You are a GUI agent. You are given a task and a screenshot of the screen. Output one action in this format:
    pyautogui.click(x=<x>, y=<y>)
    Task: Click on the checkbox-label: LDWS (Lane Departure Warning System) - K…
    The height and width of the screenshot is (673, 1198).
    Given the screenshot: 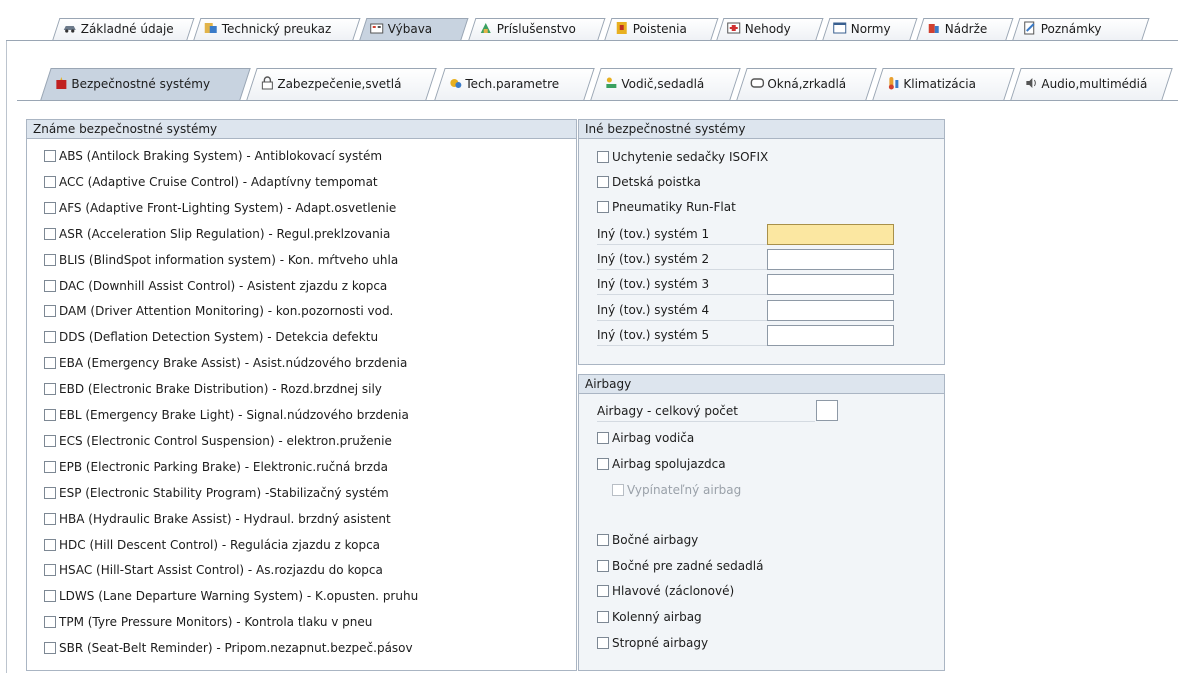 What is the action you would take?
    pyautogui.click(x=239, y=596)
    